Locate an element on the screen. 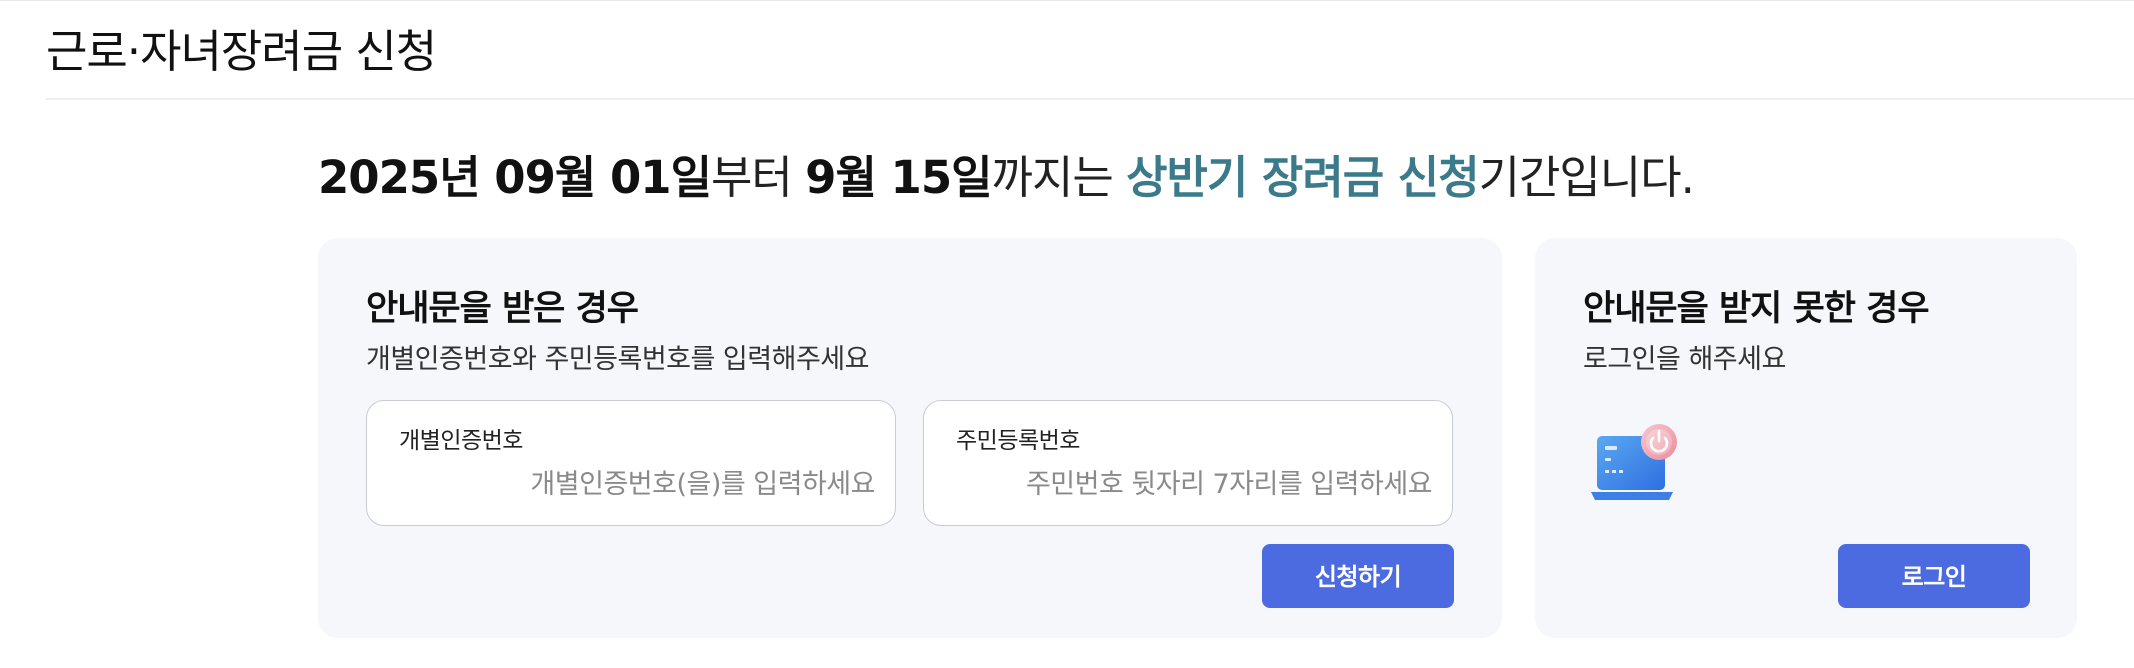 Image resolution: width=2134 pixels, height=668 pixels. auth-number-input is located at coordinates (631, 484).